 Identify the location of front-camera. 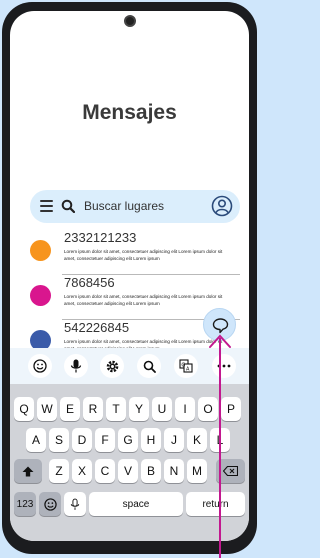
(130, 21).